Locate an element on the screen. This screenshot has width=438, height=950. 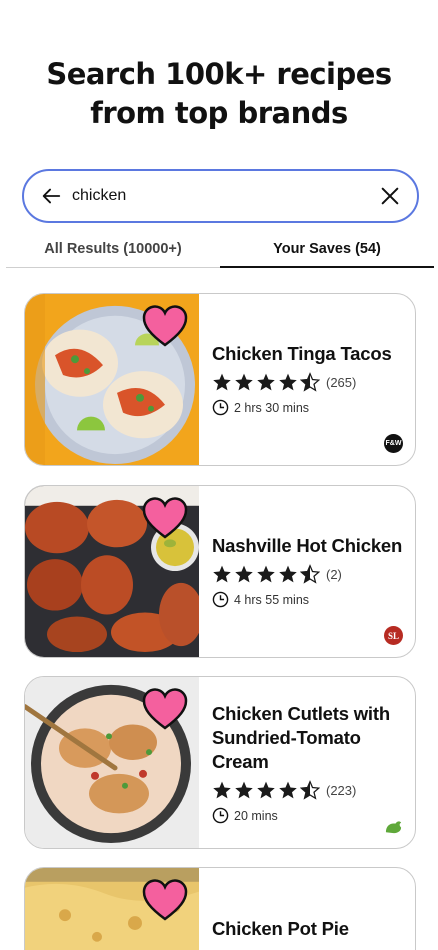
brand-logo: SL is located at coordinates (393, 635).